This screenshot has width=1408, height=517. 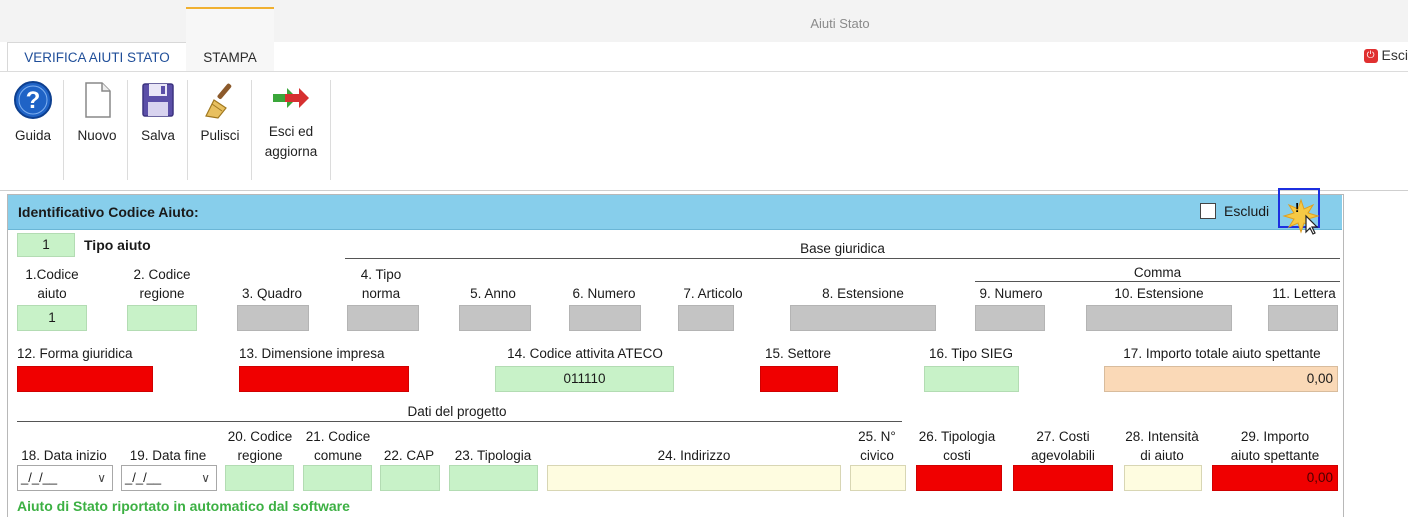 What do you see at coordinates (1063, 478) in the screenshot?
I see `costi-agevolabili-field` at bounding box center [1063, 478].